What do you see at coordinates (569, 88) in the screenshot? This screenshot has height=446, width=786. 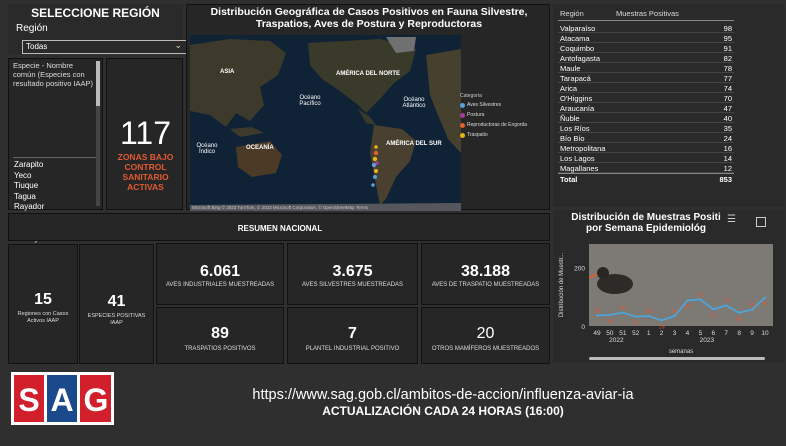 I see `table-cell-region: Arica` at bounding box center [569, 88].